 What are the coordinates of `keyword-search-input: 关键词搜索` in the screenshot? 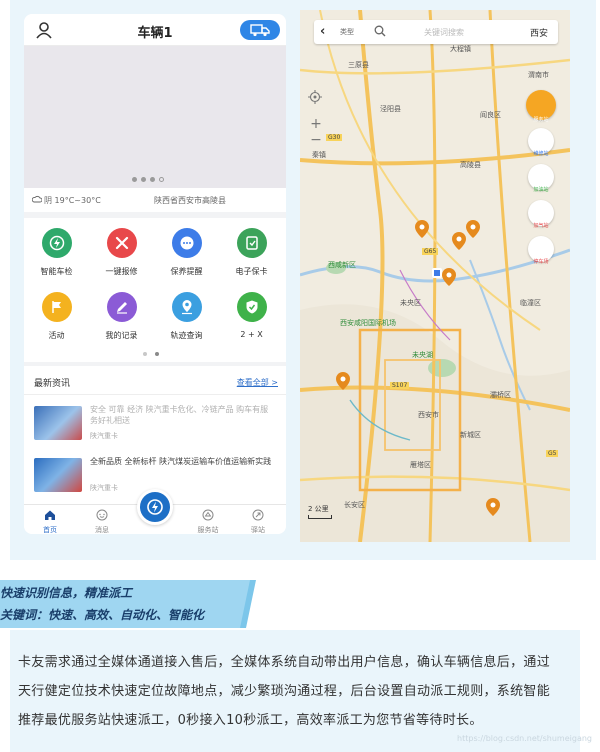 It's located at (444, 32).